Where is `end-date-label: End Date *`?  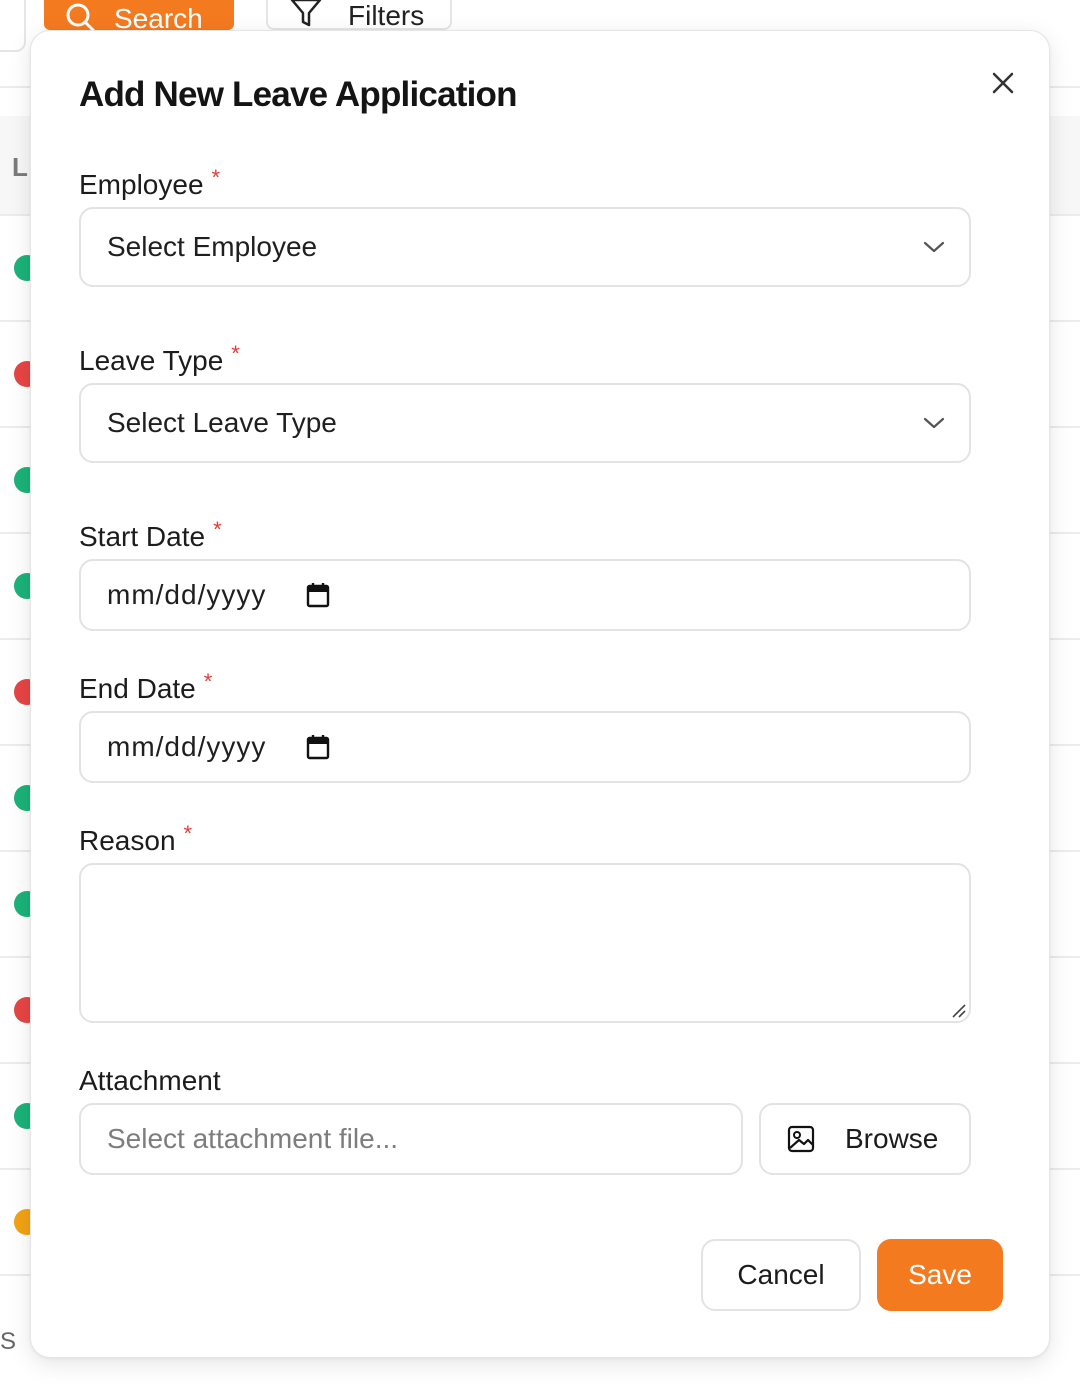
end-date-label: End Date * is located at coordinates (145, 687).